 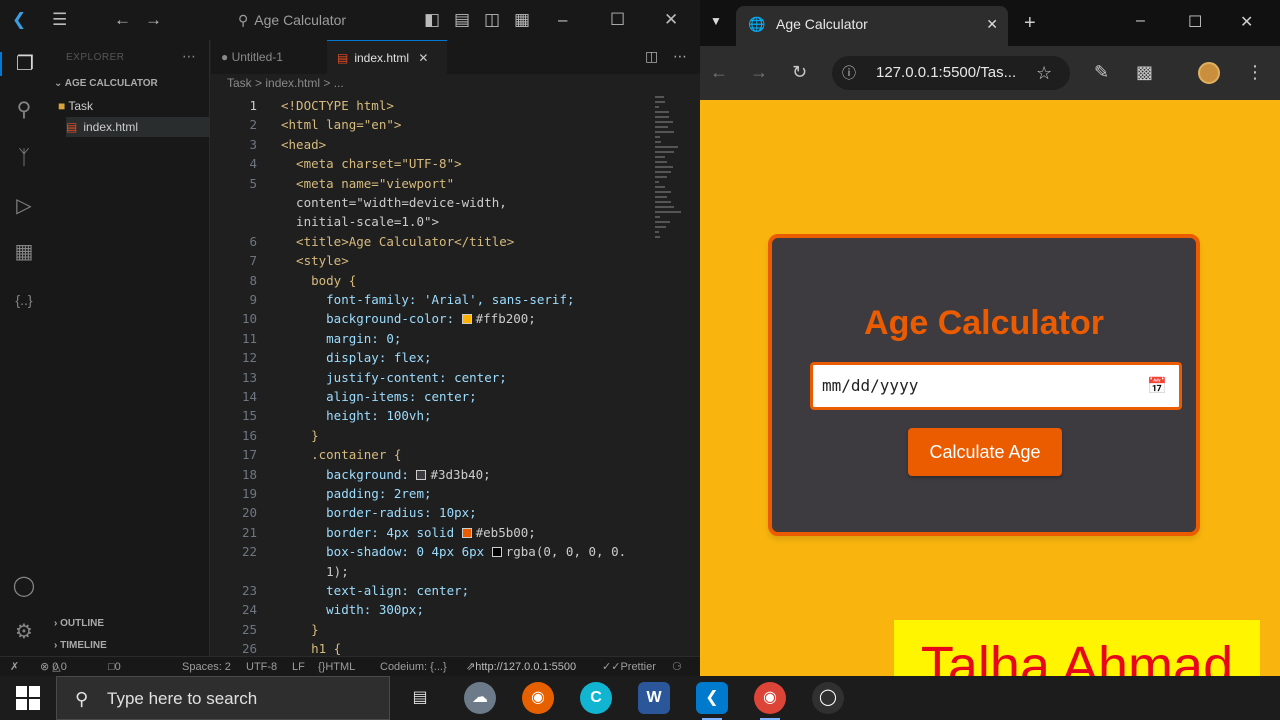 I want to click on code-line: 15 height: 100vh;, so click(x=431, y=415).